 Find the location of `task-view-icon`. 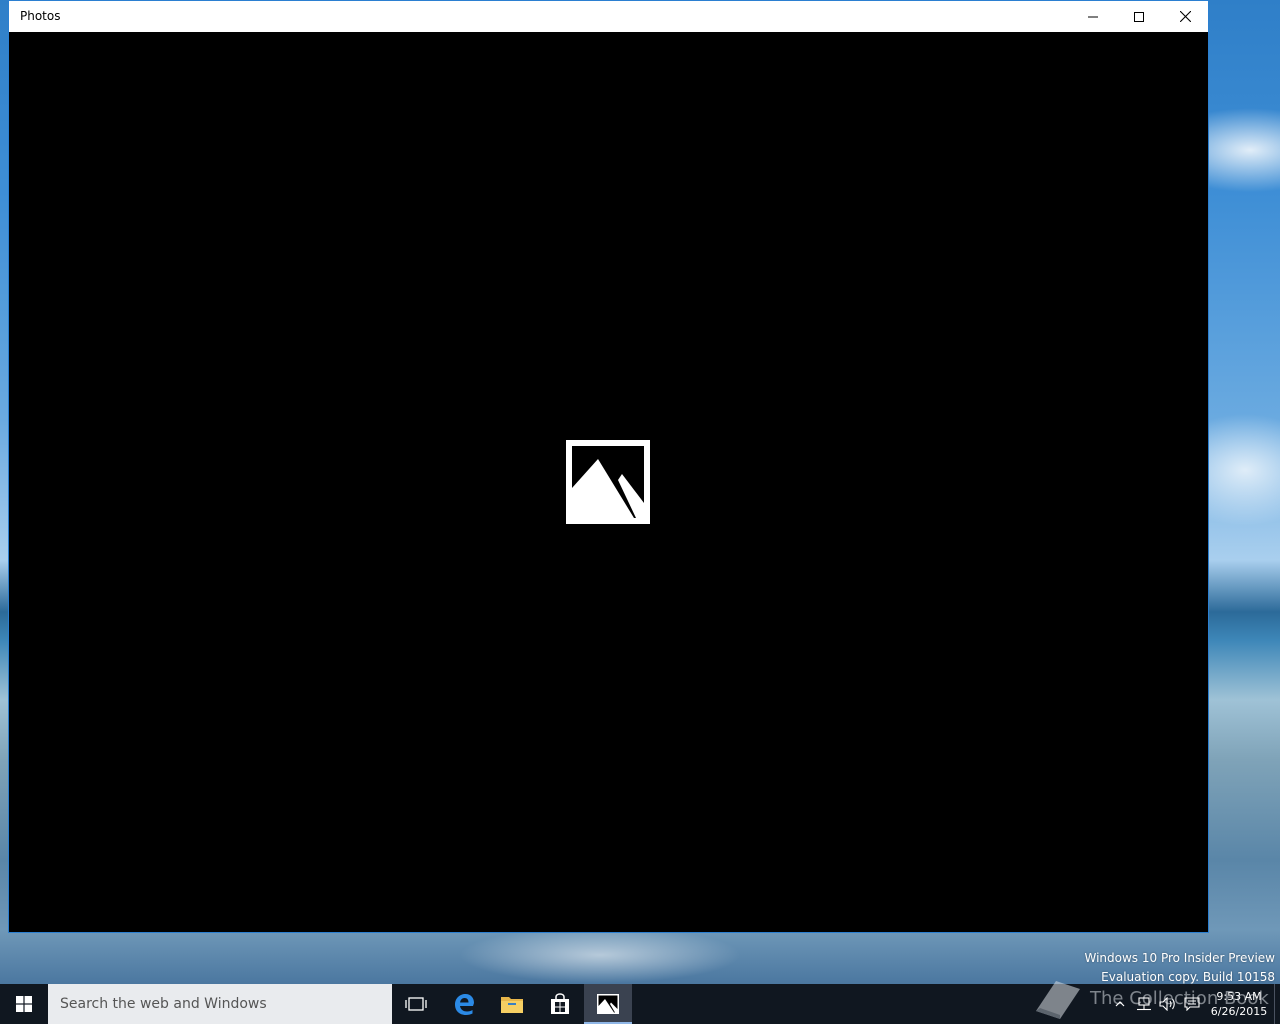

task-view-icon is located at coordinates (416, 1004).